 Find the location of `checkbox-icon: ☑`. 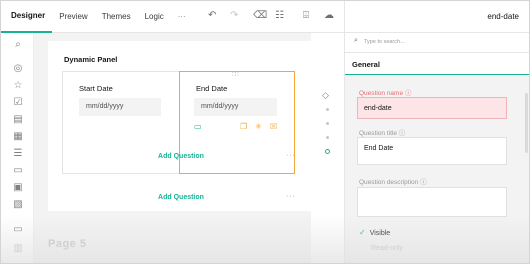

checkbox-icon: ☑ is located at coordinates (18, 103).